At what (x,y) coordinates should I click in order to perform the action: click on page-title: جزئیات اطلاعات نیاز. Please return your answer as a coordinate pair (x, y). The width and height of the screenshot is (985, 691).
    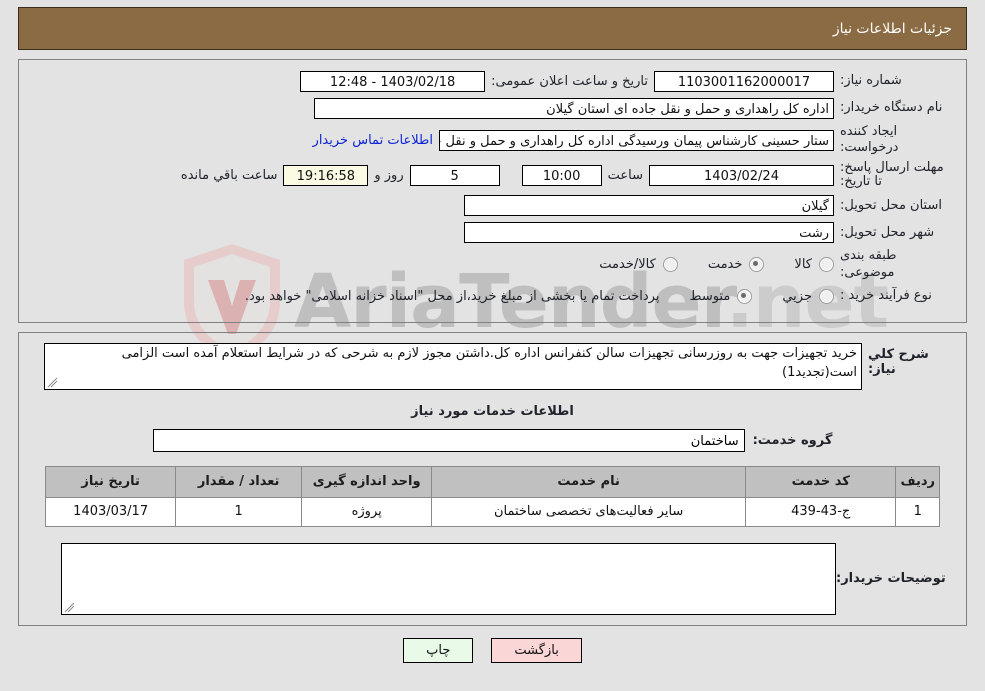
    Looking at the image, I should click on (892, 28).